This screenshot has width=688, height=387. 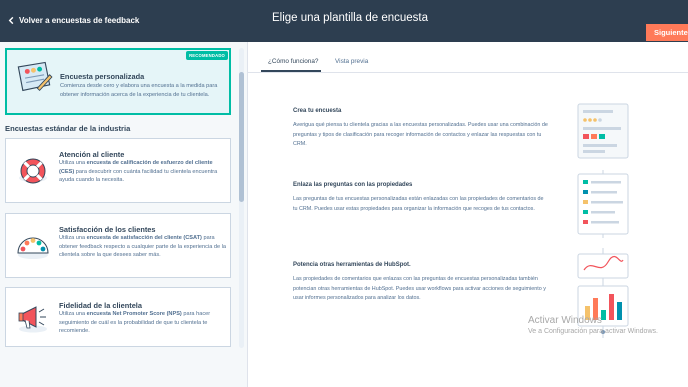 I want to click on activation-watermark-text: Ve a Configuración para activar Windows., so click(x=593, y=331).